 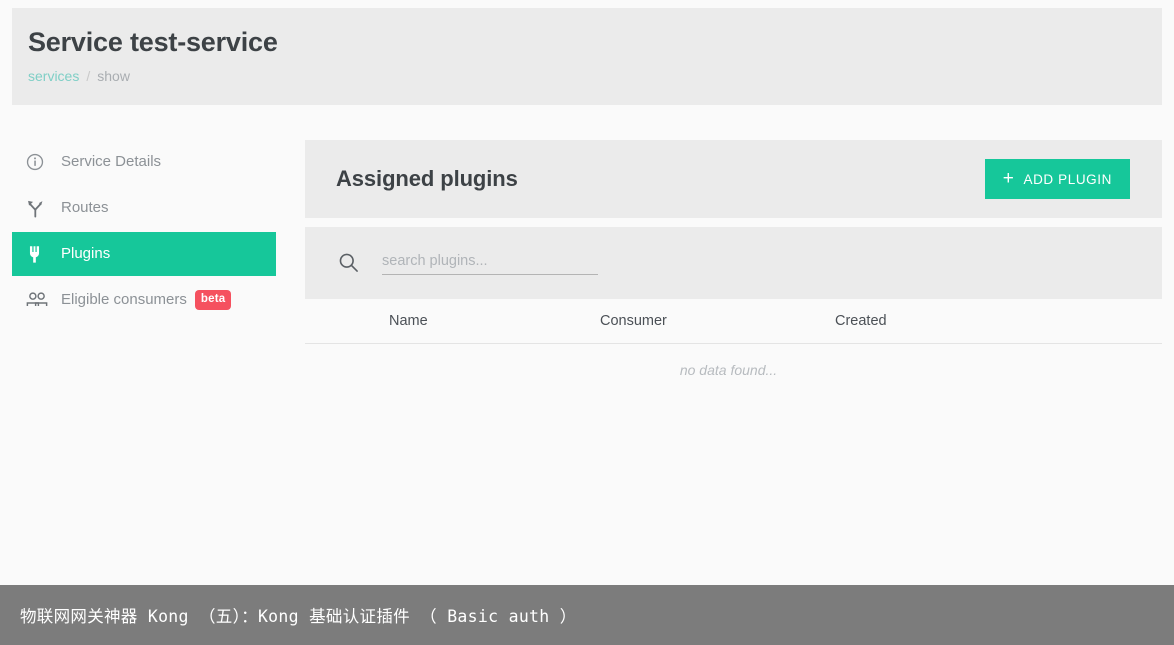 What do you see at coordinates (153, 42) in the screenshot?
I see `page-title: Service test-service` at bounding box center [153, 42].